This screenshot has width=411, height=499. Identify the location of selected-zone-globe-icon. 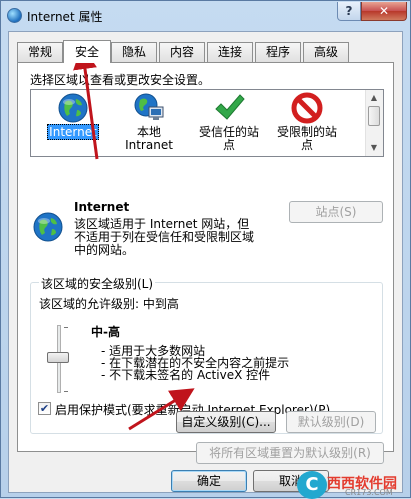
(48, 227).